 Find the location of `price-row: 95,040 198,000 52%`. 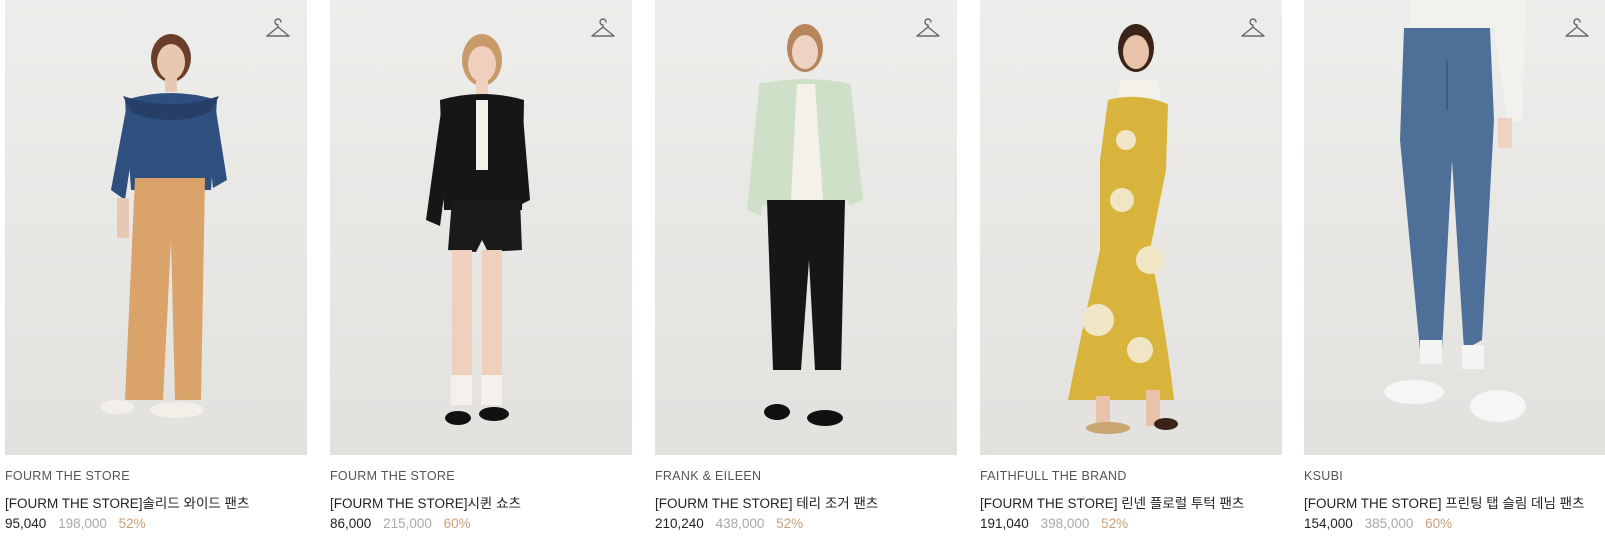

price-row: 95,040 198,000 52% is located at coordinates (75, 523).